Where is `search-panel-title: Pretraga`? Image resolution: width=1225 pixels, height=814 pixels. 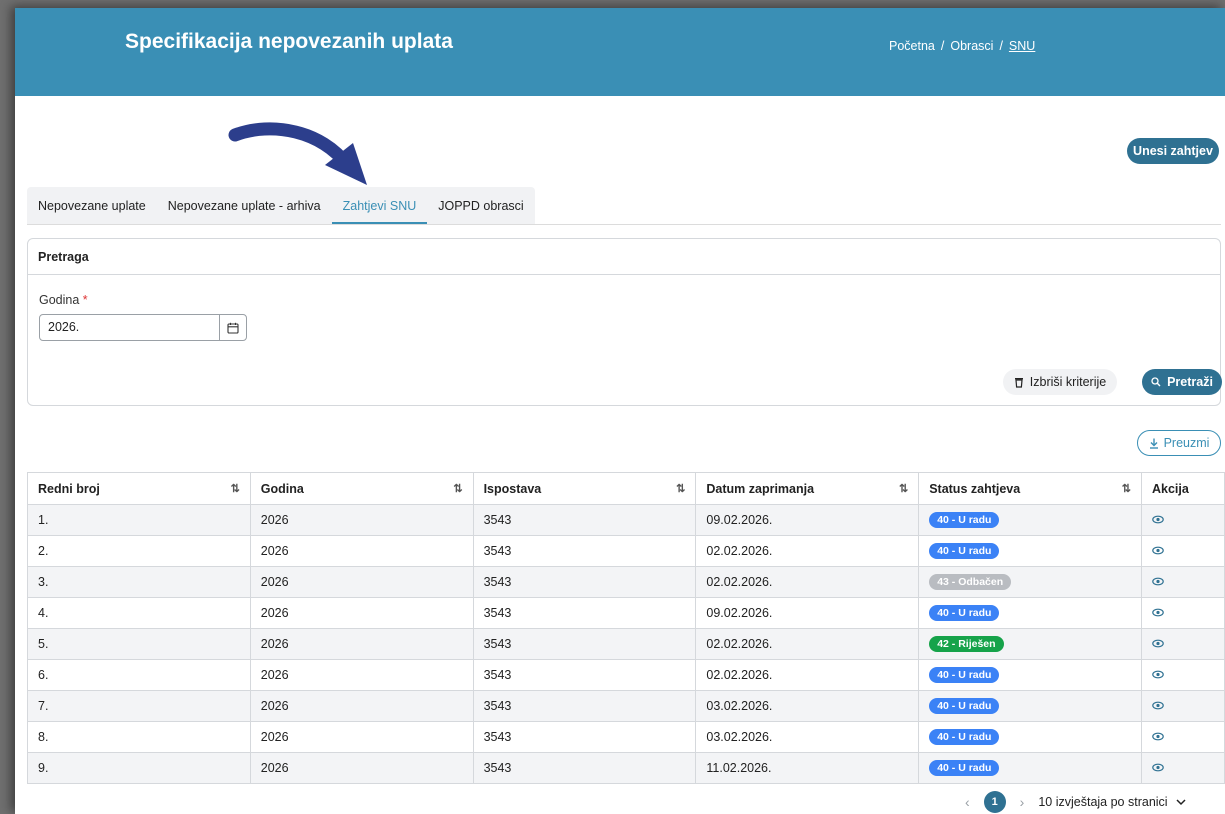
search-panel-title: Pretraga is located at coordinates (624, 257).